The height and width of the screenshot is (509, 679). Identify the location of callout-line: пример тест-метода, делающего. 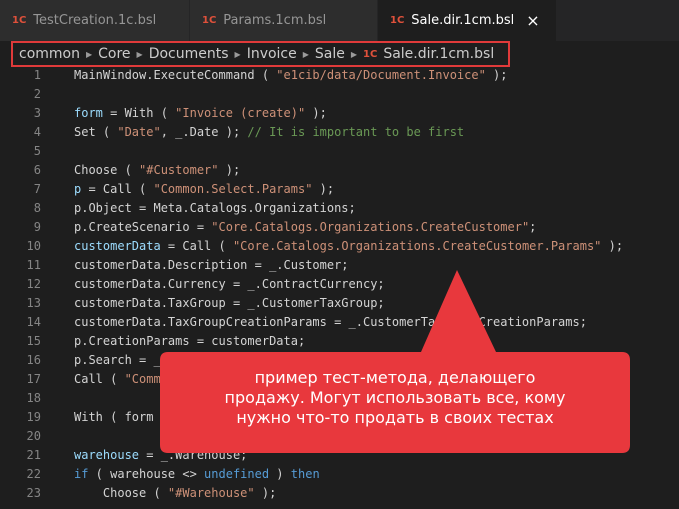
(395, 377).